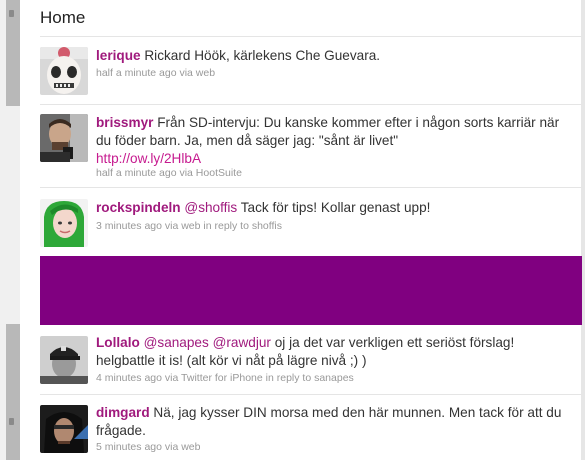  What do you see at coordinates (118, 55) in the screenshot?
I see `tweet-username: lerique` at bounding box center [118, 55].